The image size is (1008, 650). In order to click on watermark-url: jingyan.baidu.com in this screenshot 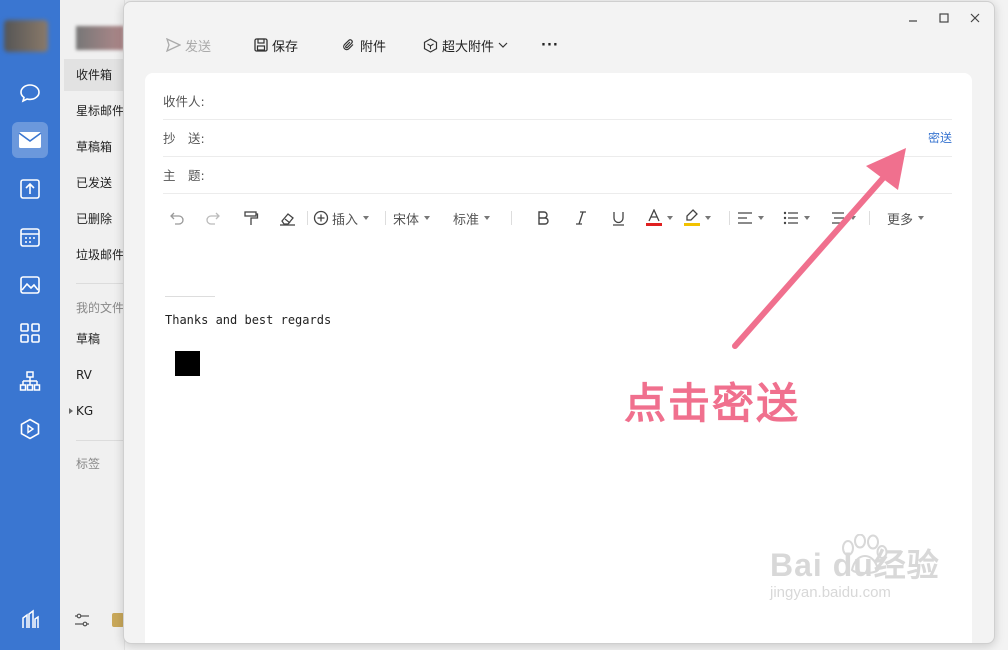, I will do `click(830, 592)`.